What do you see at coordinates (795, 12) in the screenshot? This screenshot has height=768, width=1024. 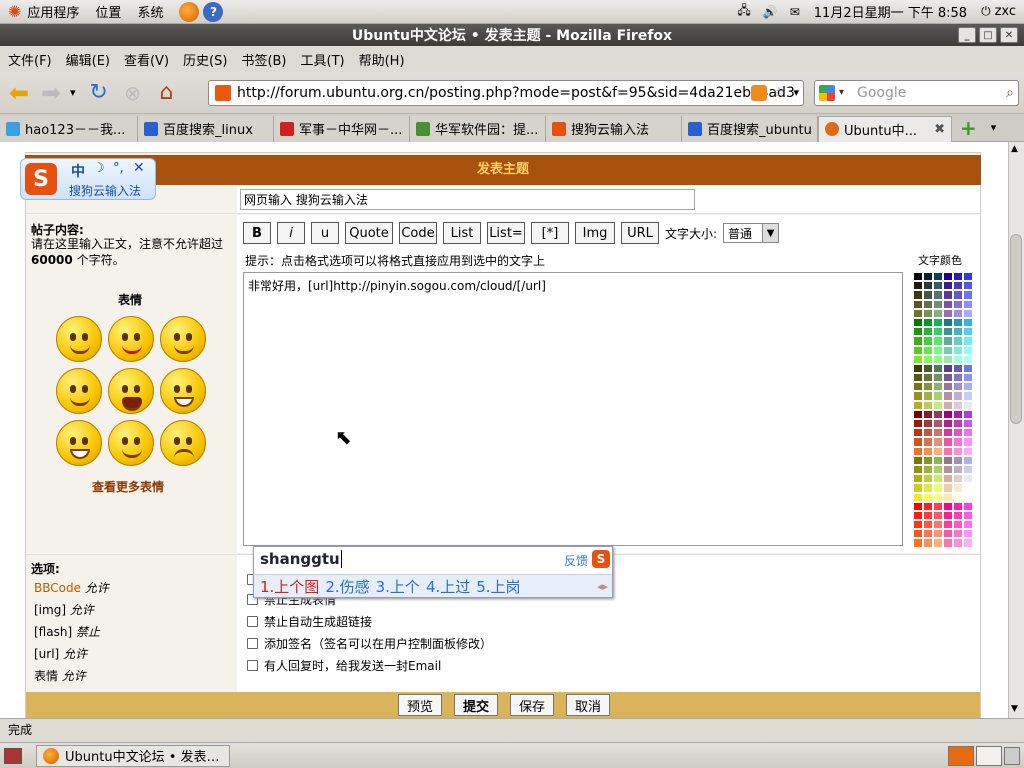 I see `mail-icon: ✉` at bounding box center [795, 12].